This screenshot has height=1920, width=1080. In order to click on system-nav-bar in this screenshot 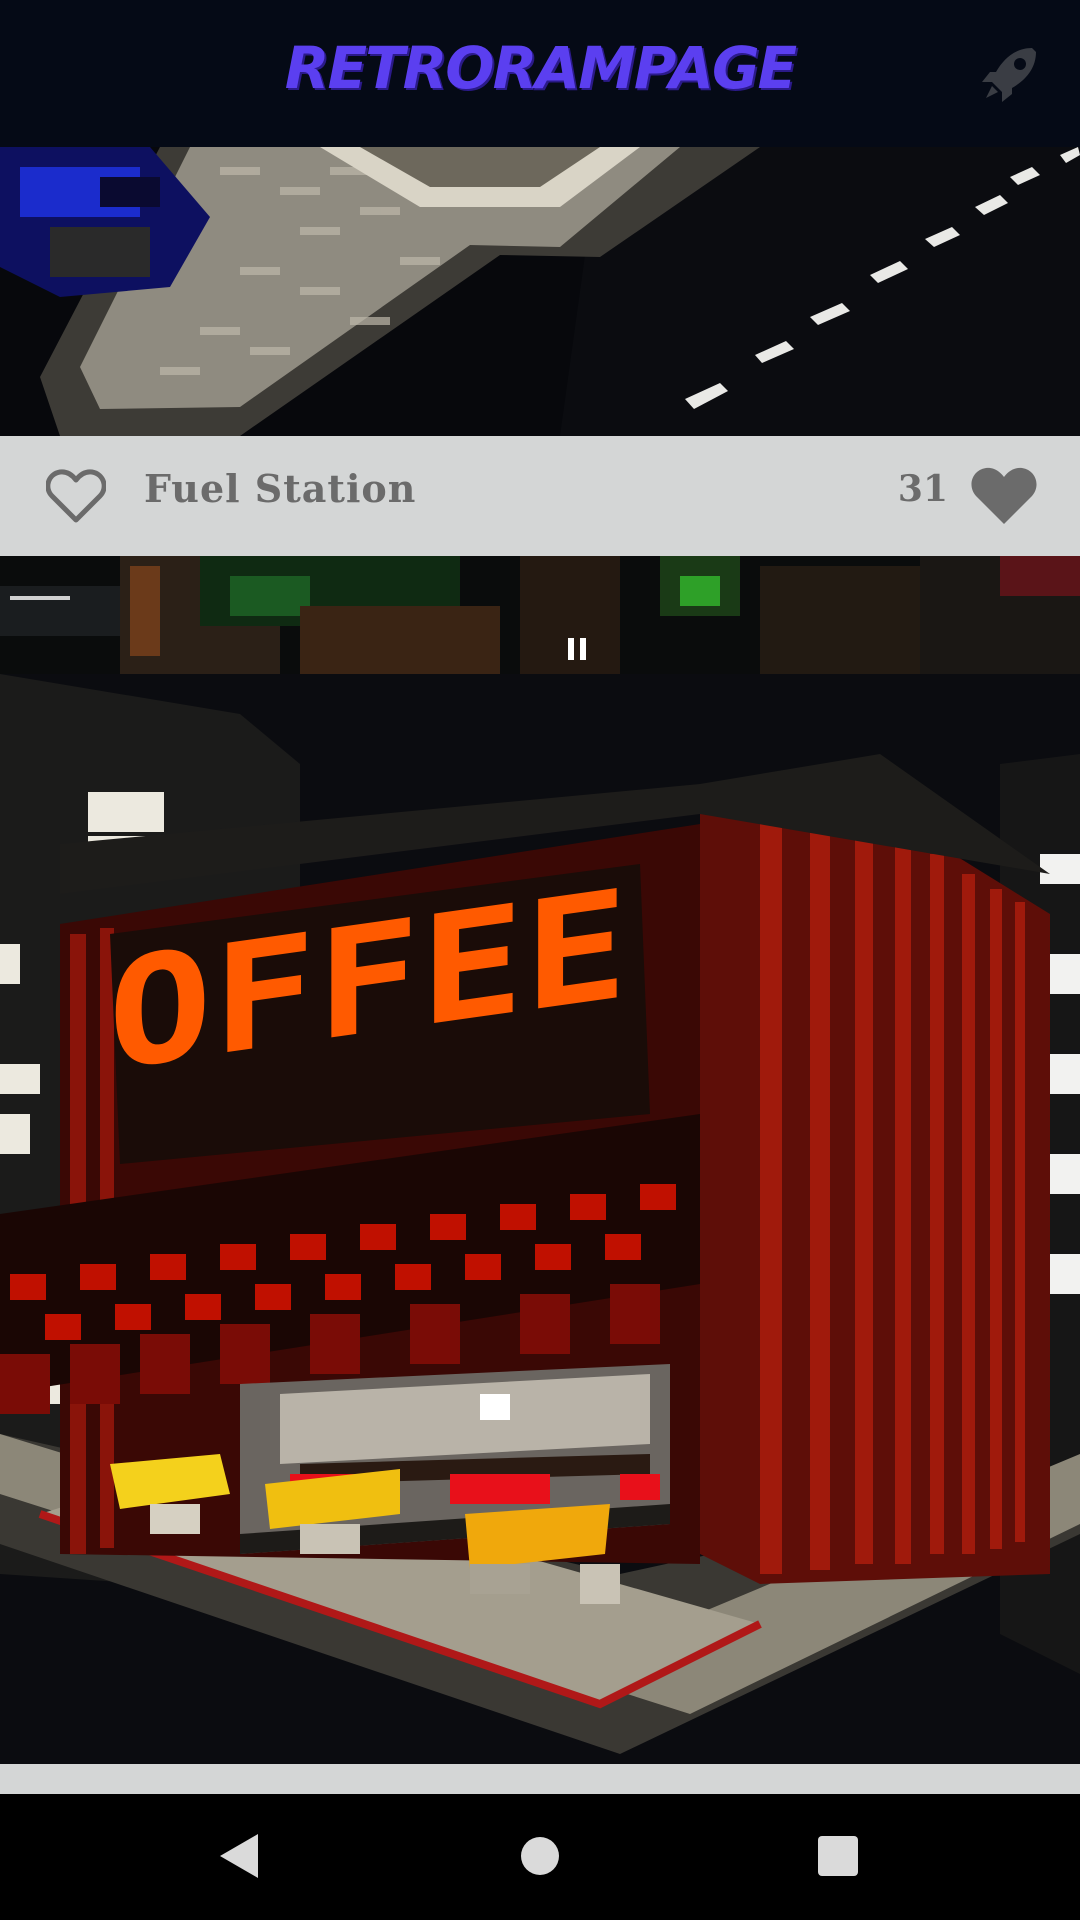, I will do `click(540, 1857)`.